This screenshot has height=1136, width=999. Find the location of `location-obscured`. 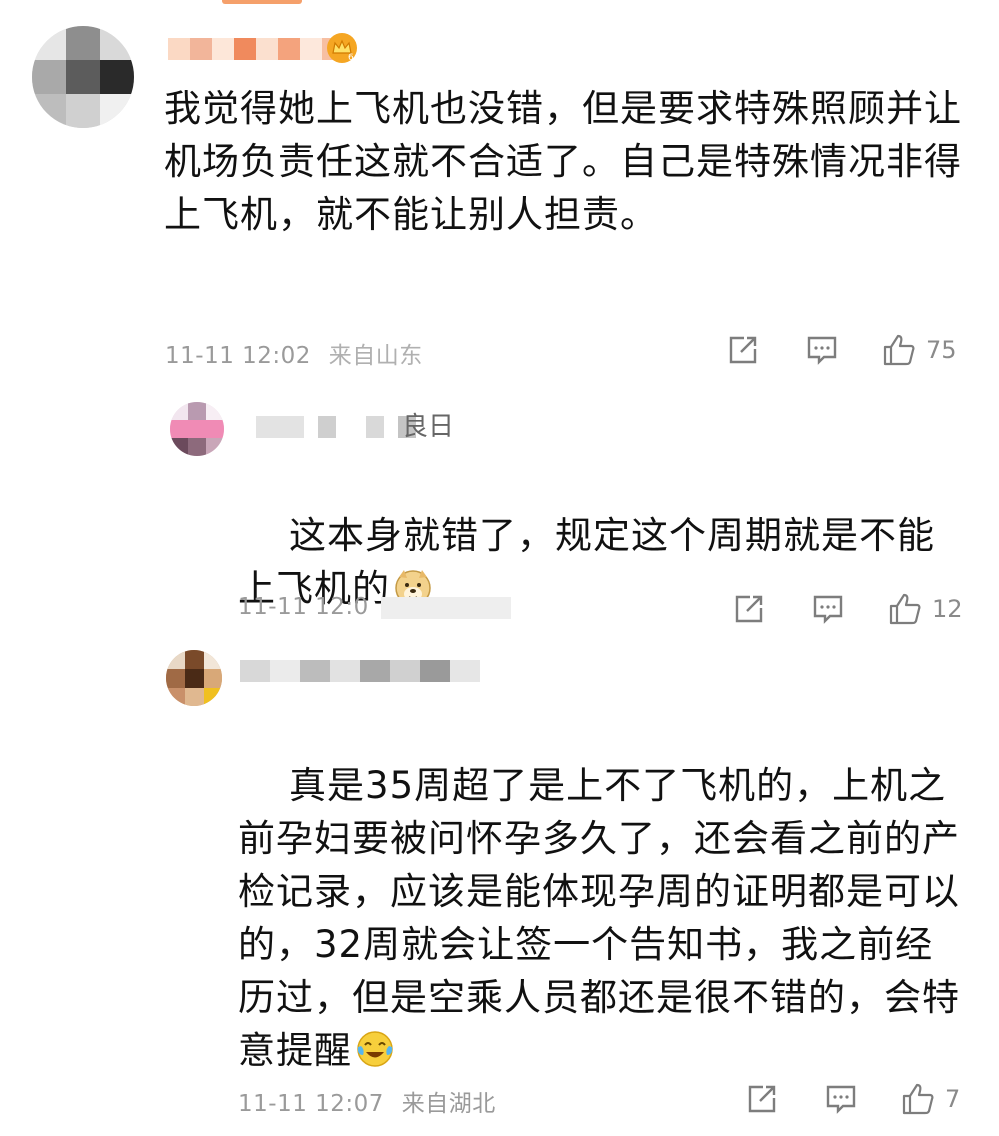

location-obscured is located at coordinates (445, 607).